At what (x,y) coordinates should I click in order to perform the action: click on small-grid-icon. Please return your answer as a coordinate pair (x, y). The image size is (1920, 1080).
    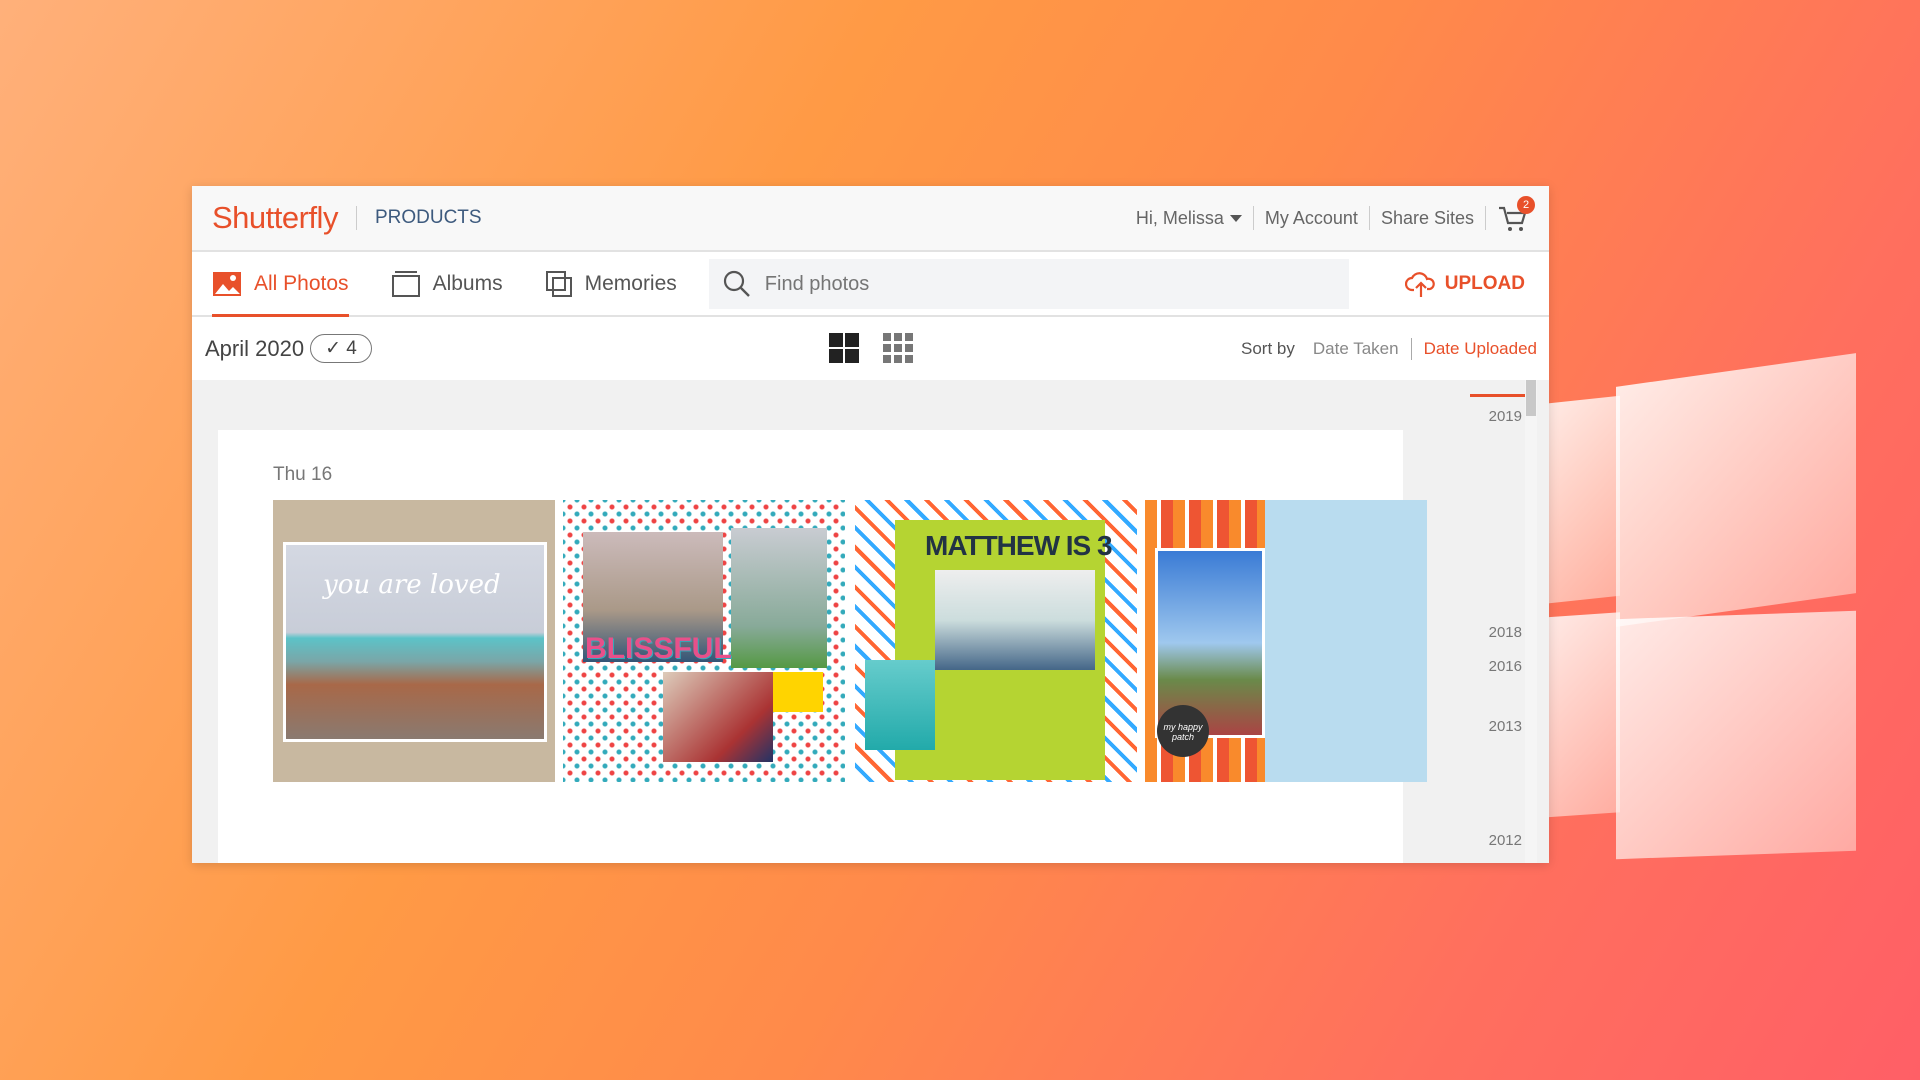
    Looking at the image, I should click on (898, 348).